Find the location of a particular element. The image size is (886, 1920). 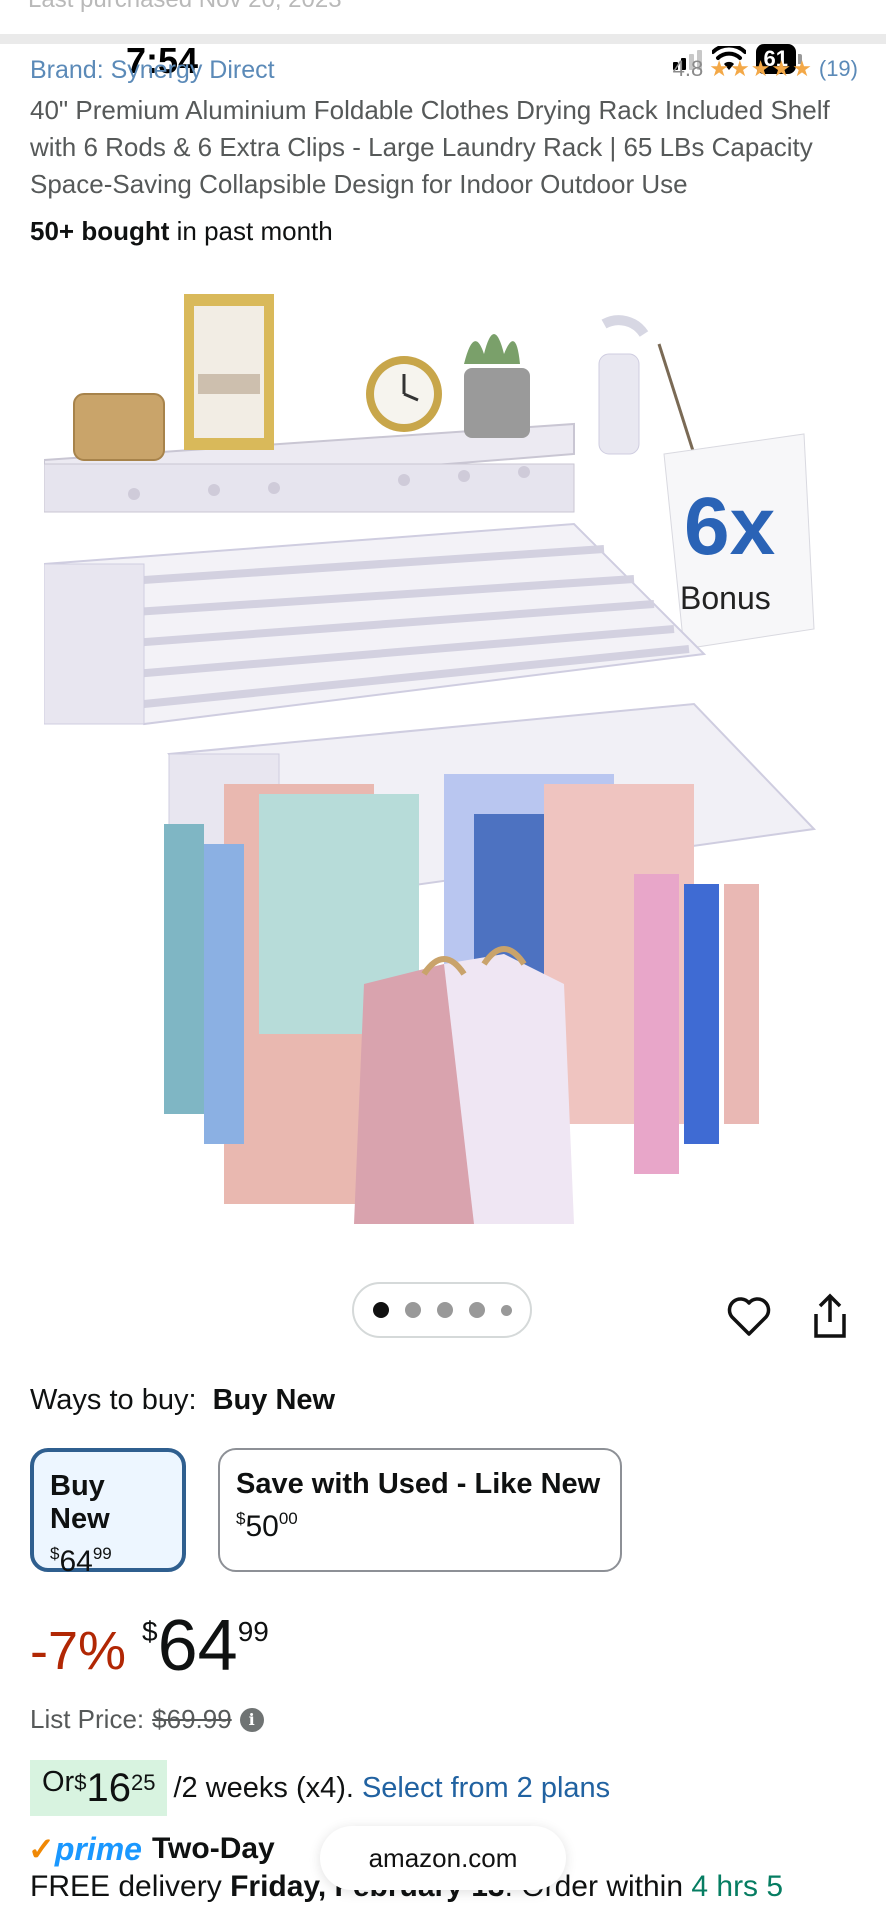

installment-badge: Or $16 25 is located at coordinates (99, 1788).